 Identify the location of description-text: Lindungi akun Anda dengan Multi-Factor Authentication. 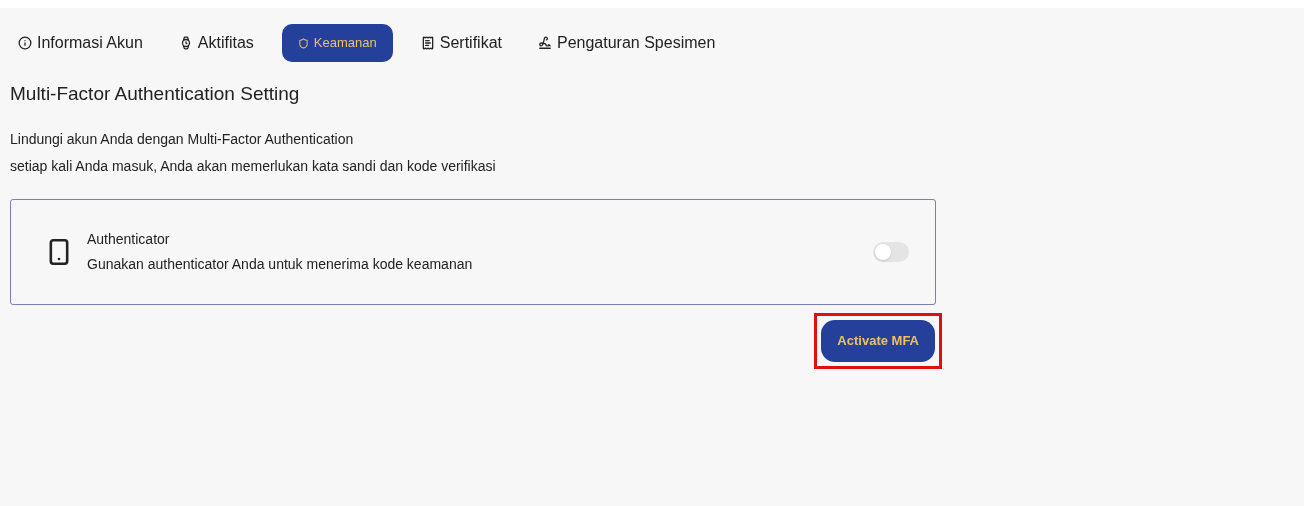
(182, 139).